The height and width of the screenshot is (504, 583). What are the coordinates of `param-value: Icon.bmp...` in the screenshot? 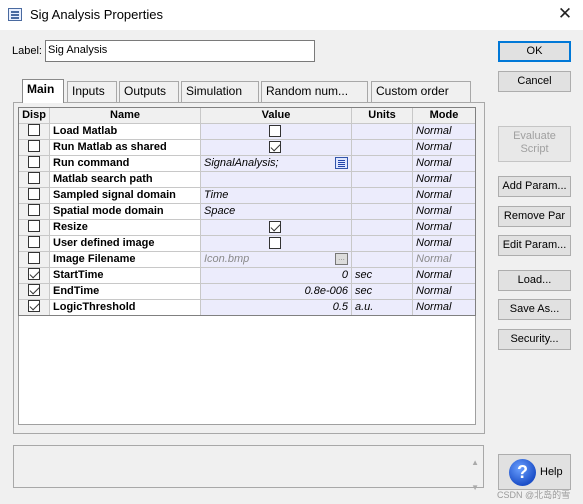 It's located at (276, 259).